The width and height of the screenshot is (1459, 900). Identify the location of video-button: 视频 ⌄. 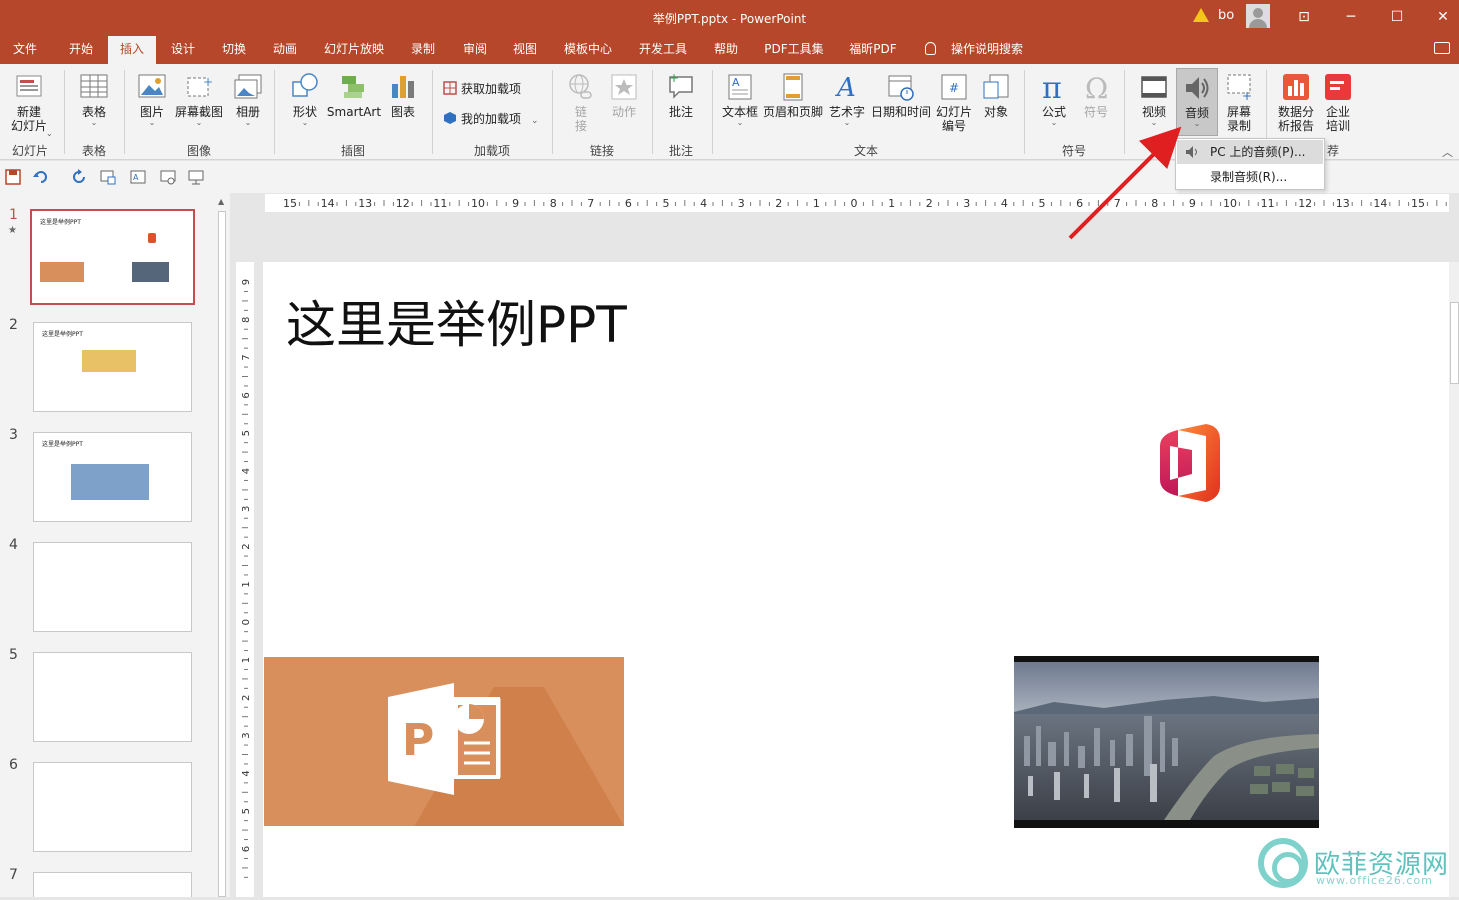
(1154, 99).